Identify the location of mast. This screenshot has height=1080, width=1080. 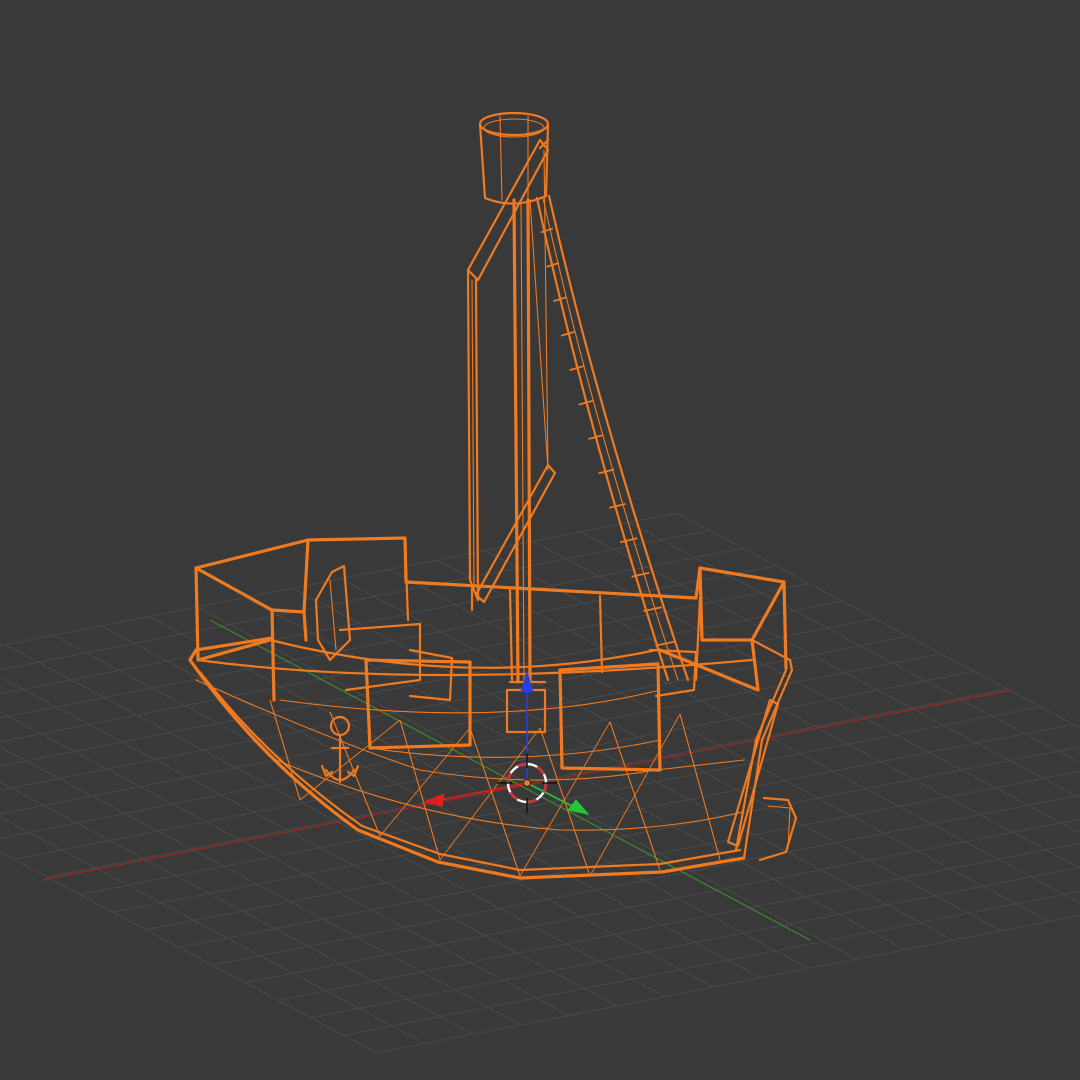
(526, 466).